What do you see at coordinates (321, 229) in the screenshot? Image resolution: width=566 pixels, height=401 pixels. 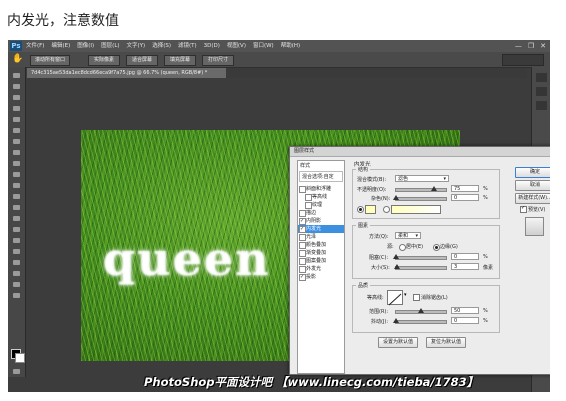 I see `style-item: 内发光` at bounding box center [321, 229].